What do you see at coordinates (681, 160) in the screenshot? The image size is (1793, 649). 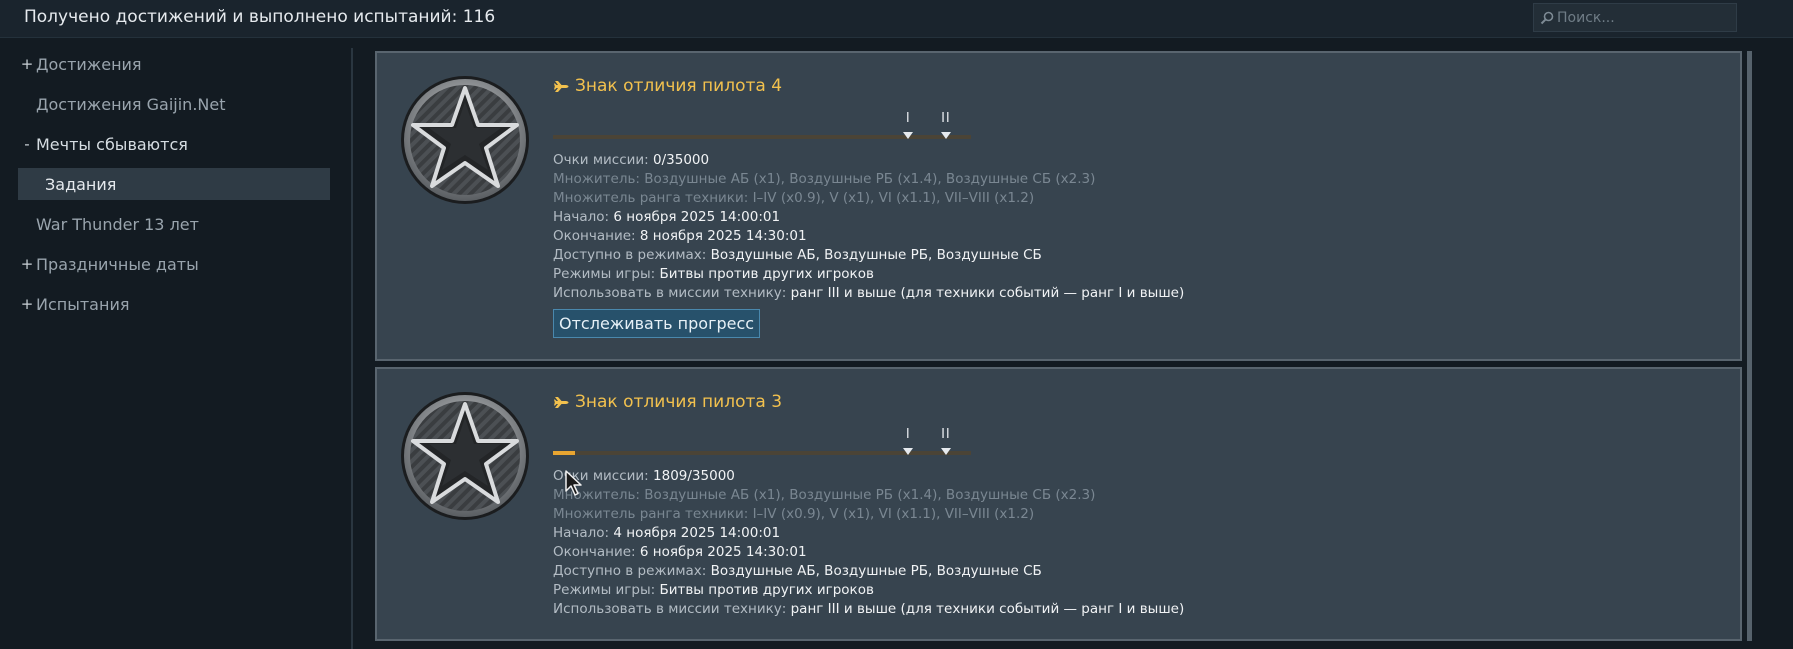 I see `row-value: 0/35000` at bounding box center [681, 160].